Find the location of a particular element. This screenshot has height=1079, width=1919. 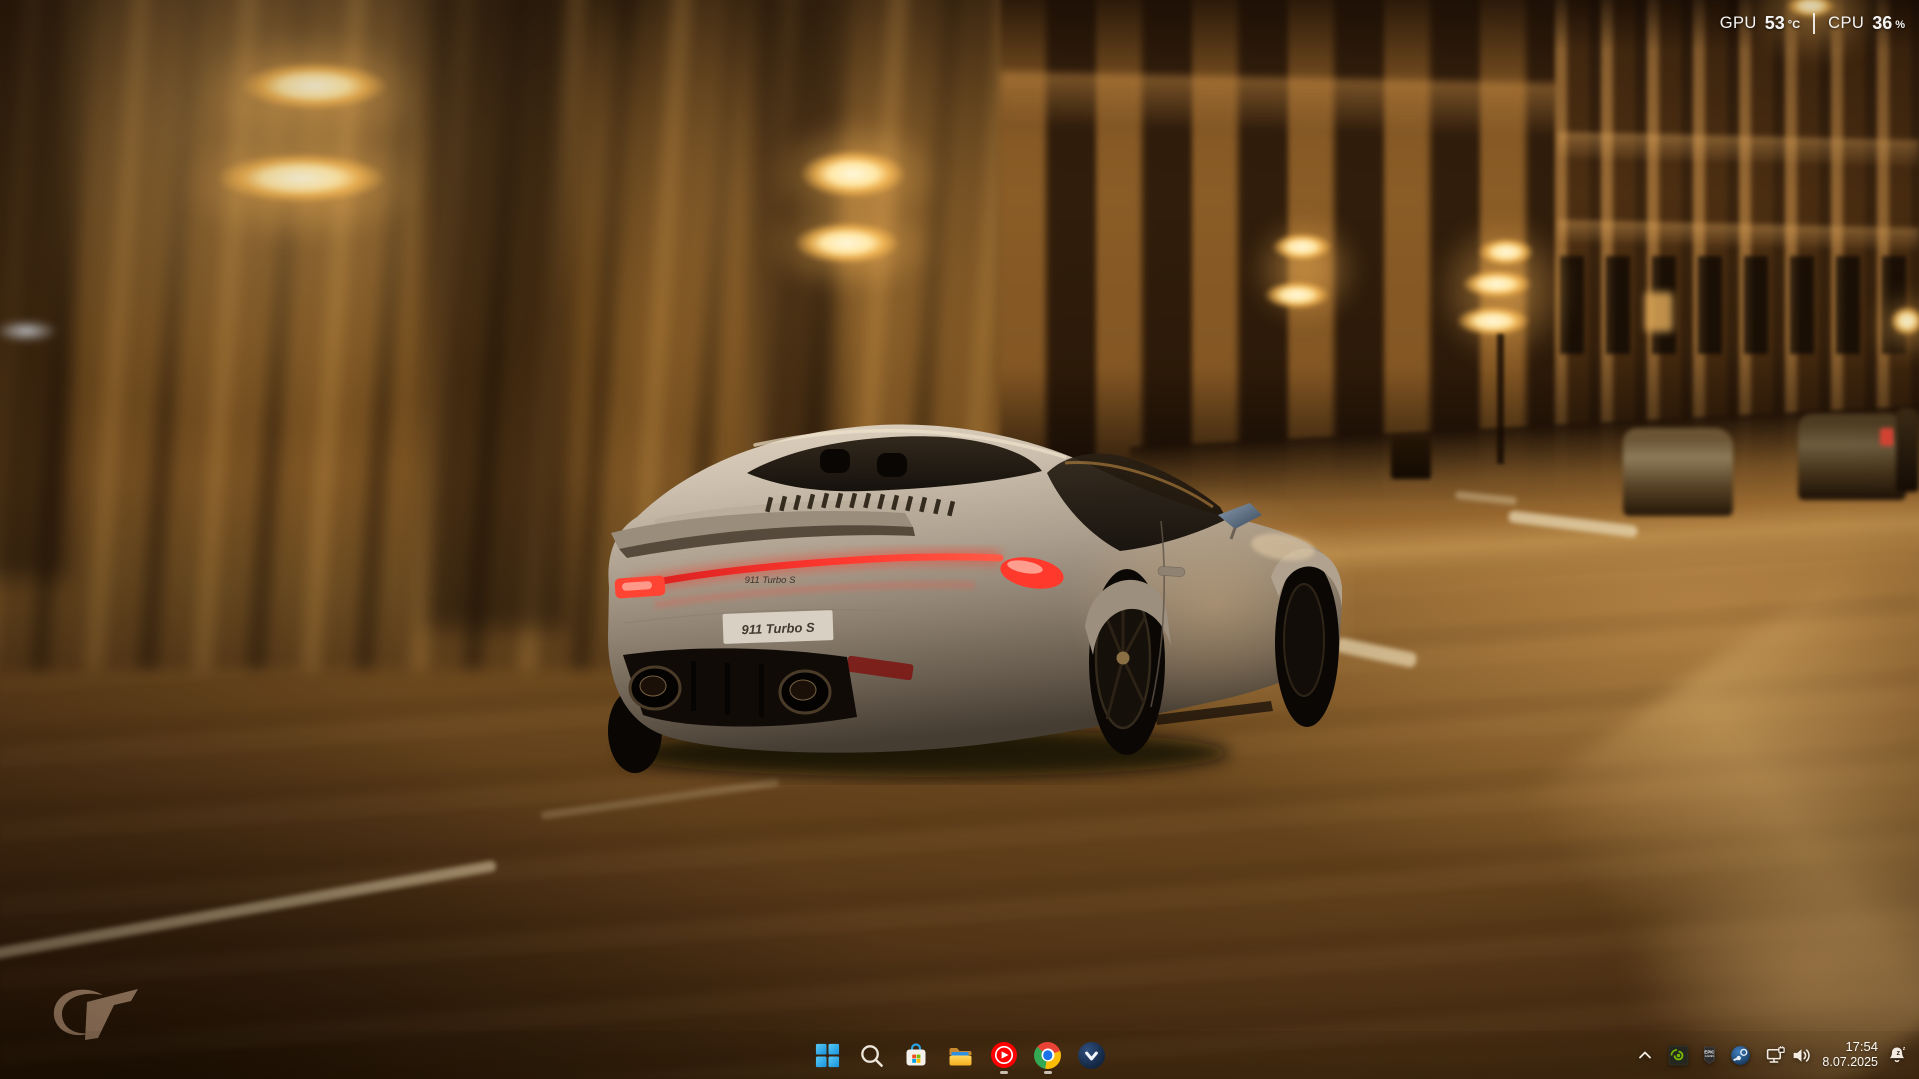

windows-start-icon is located at coordinates (827, 1055).